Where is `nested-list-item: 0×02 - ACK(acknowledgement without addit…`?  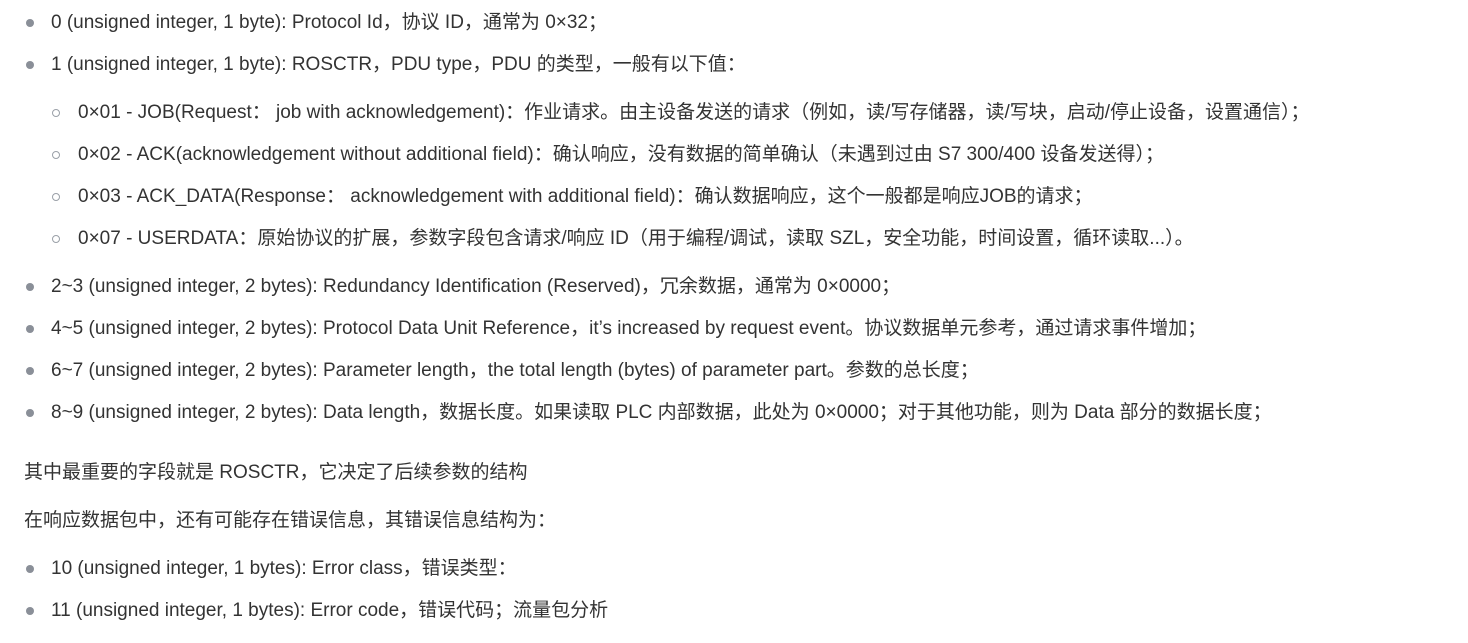
nested-list-item: 0×02 - ACK(acknowledgement without addit… is located at coordinates (621, 154).